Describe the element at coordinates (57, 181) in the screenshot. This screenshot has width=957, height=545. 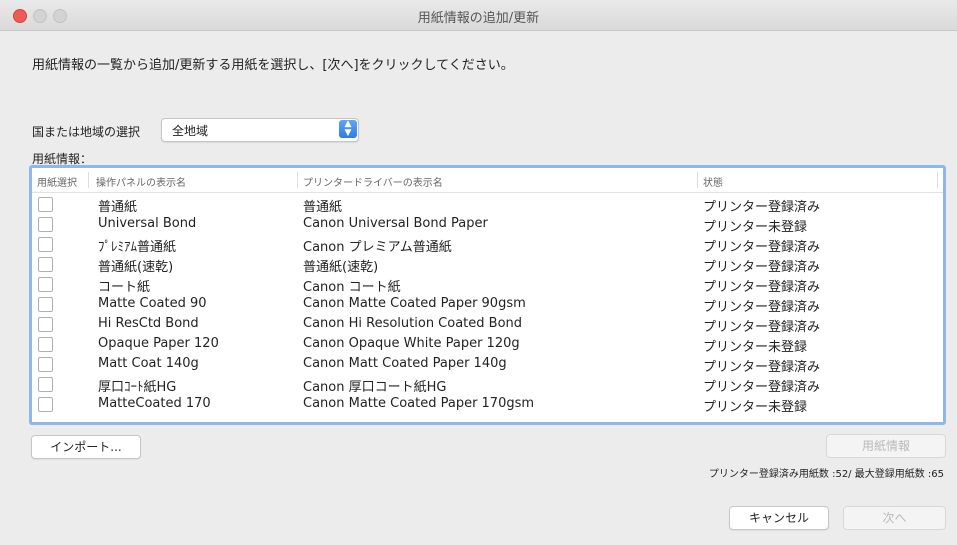
I see `column-header-select: 用紙選択` at that location.